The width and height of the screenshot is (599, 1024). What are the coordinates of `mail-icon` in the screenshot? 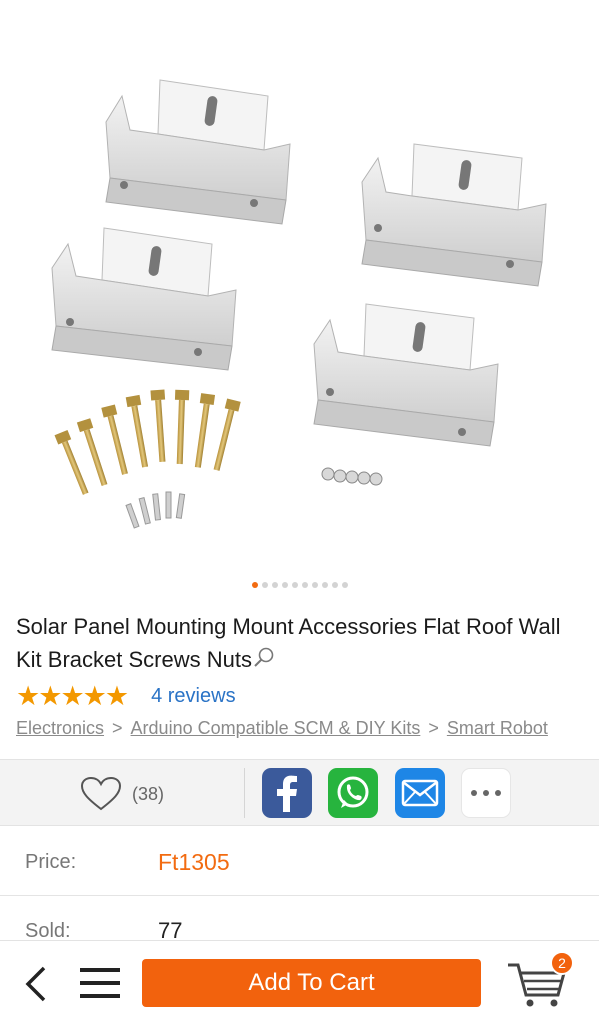 It's located at (420, 793).